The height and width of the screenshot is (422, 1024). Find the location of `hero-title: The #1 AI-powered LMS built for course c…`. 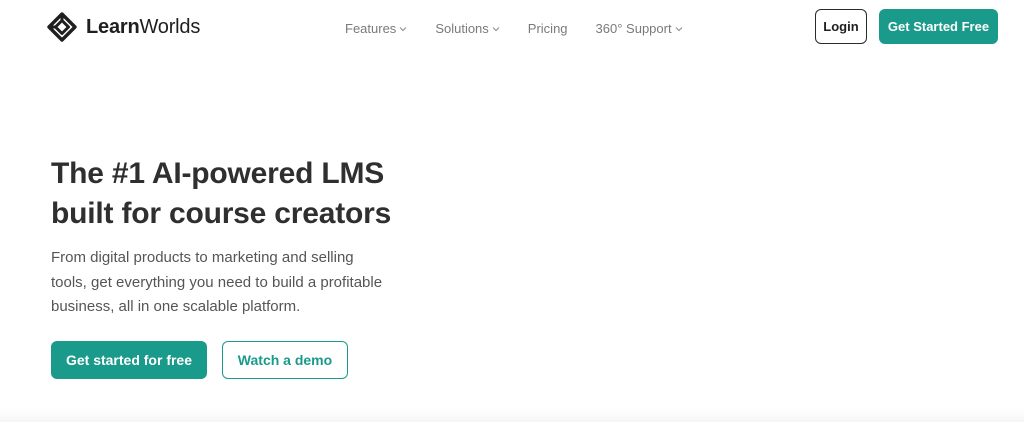

hero-title: The #1 AI-powered LMS built for course c… is located at coordinates (261, 194).